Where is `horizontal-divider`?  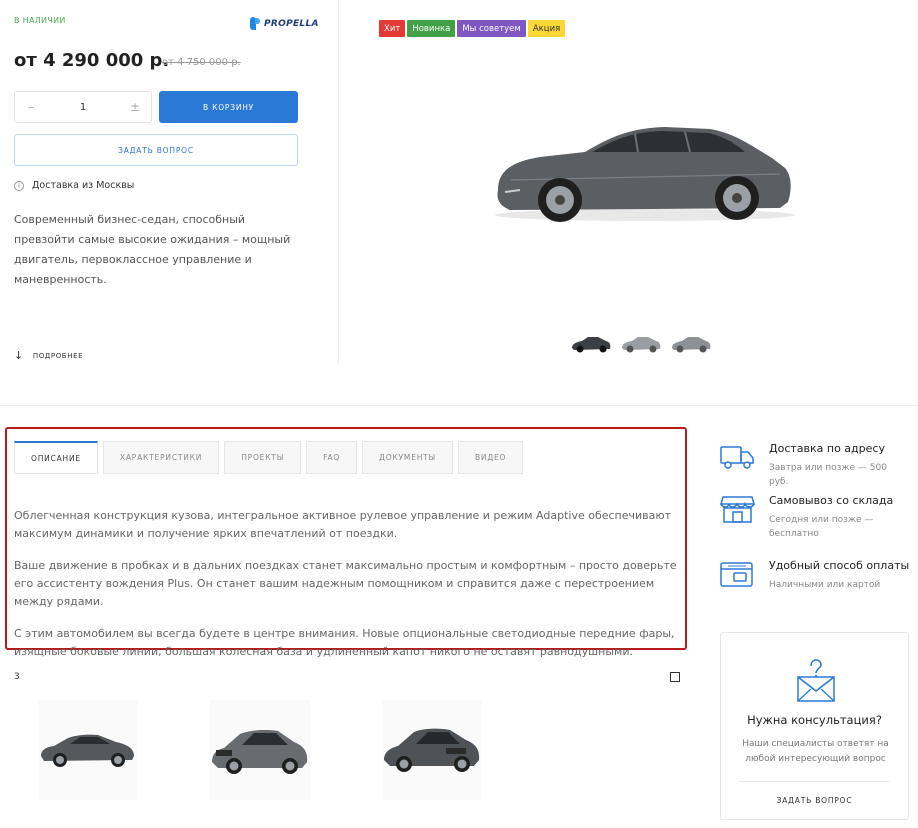
horizontal-divider is located at coordinates (459, 405).